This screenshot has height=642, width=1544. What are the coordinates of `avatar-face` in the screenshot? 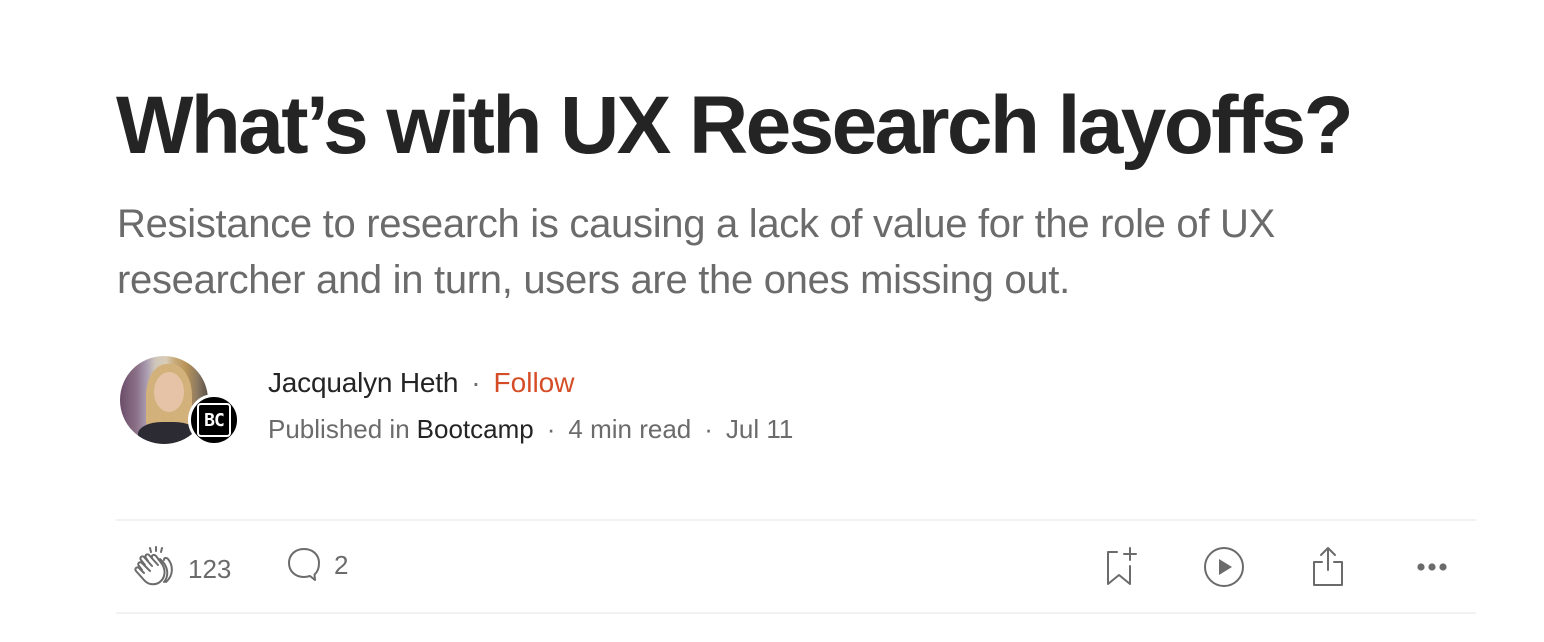 It's located at (169, 392).